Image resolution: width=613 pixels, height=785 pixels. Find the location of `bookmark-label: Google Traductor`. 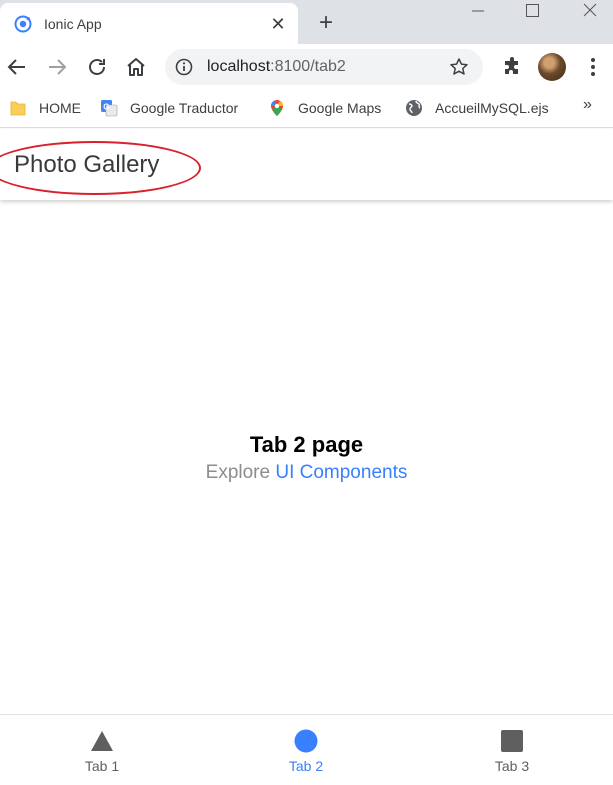

bookmark-label: Google Traductor is located at coordinates (184, 108).